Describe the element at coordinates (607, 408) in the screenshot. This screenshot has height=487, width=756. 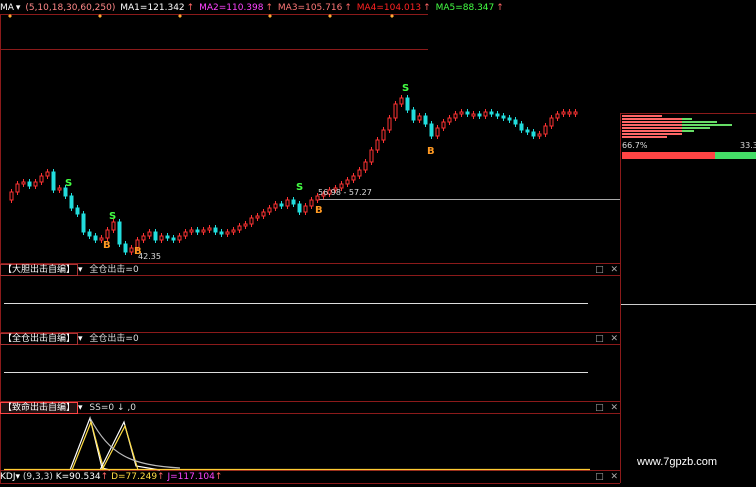
I see `panel3-window-buttons: □ ✕` at that location.